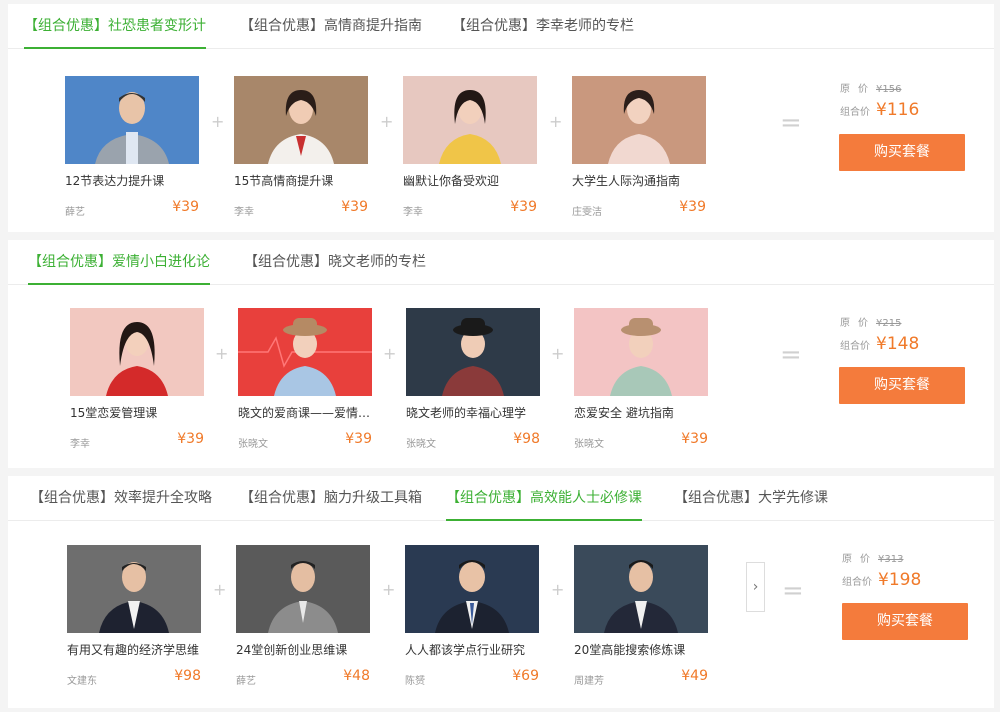  What do you see at coordinates (134, 649) in the screenshot?
I see `course-title: 有用又有趣的经济学思维` at bounding box center [134, 649].